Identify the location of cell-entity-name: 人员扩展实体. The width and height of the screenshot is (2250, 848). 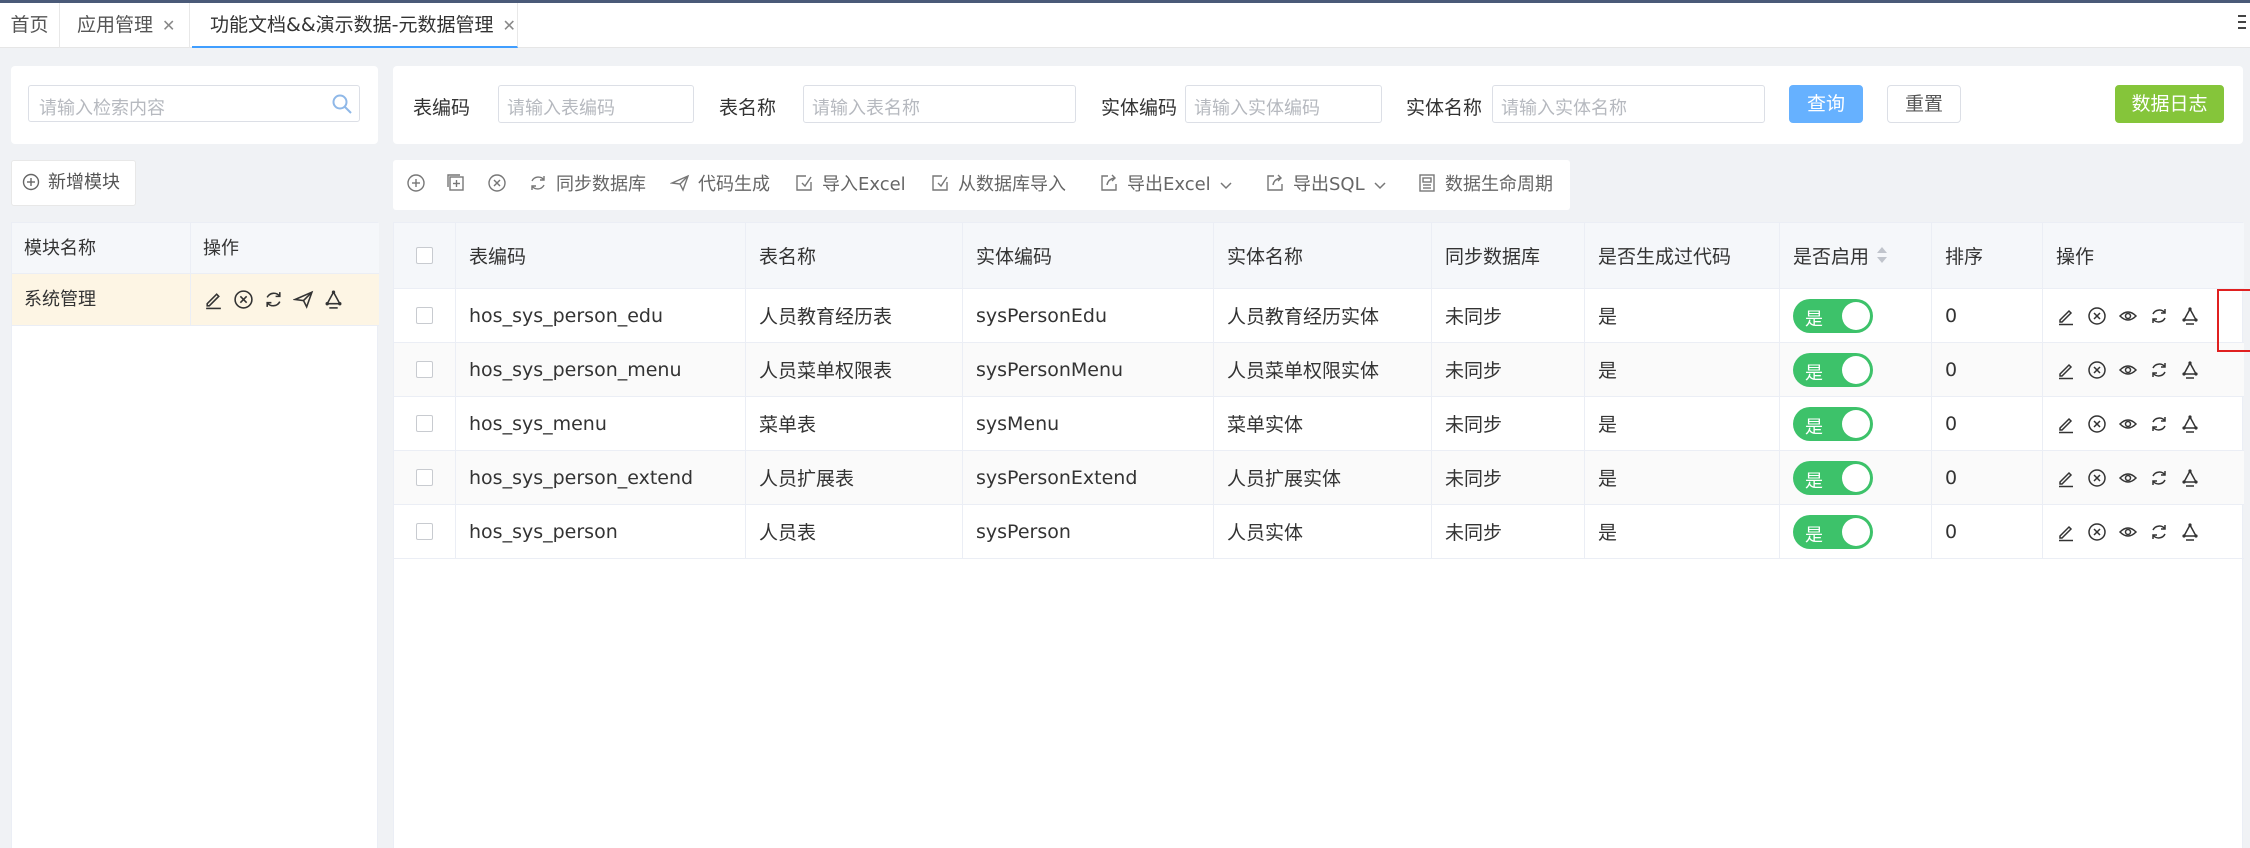
(1322, 477).